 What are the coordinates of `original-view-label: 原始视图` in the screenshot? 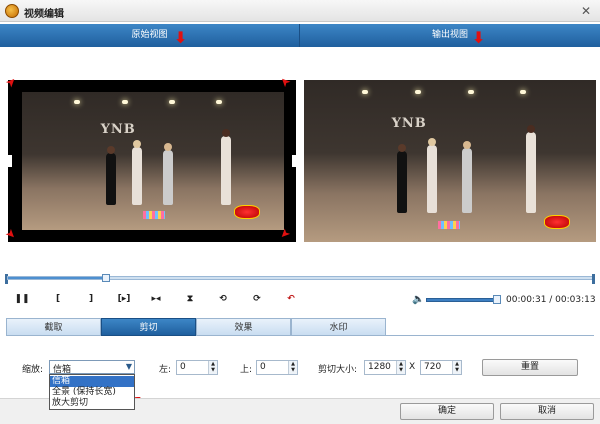 It's located at (149, 35).